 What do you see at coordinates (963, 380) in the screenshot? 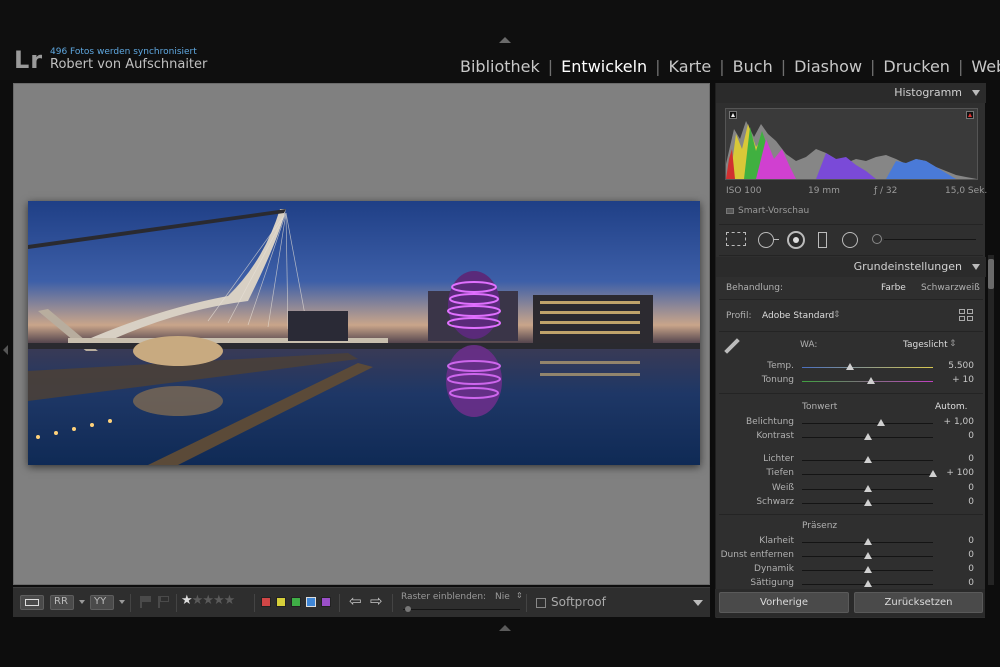
I see `slider-value: + 10` at bounding box center [963, 380].